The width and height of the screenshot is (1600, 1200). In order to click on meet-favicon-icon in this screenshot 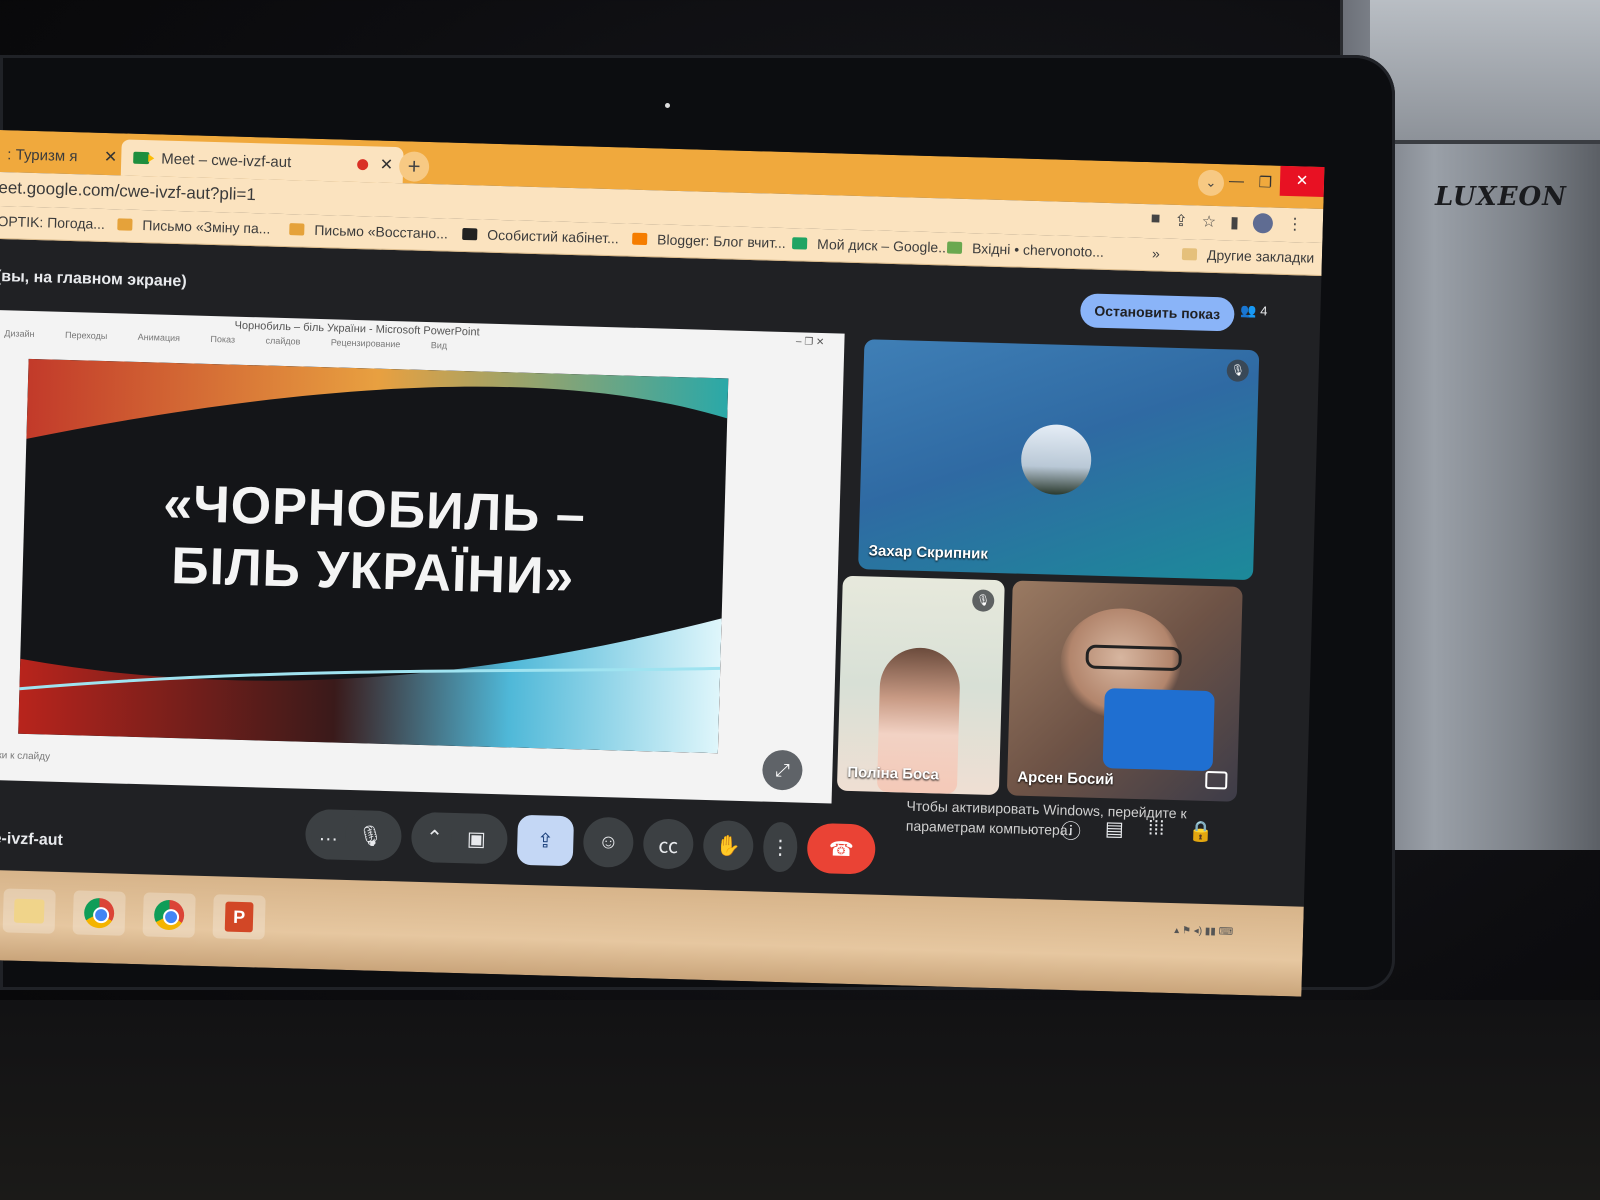, I will do `click(141, 158)`.